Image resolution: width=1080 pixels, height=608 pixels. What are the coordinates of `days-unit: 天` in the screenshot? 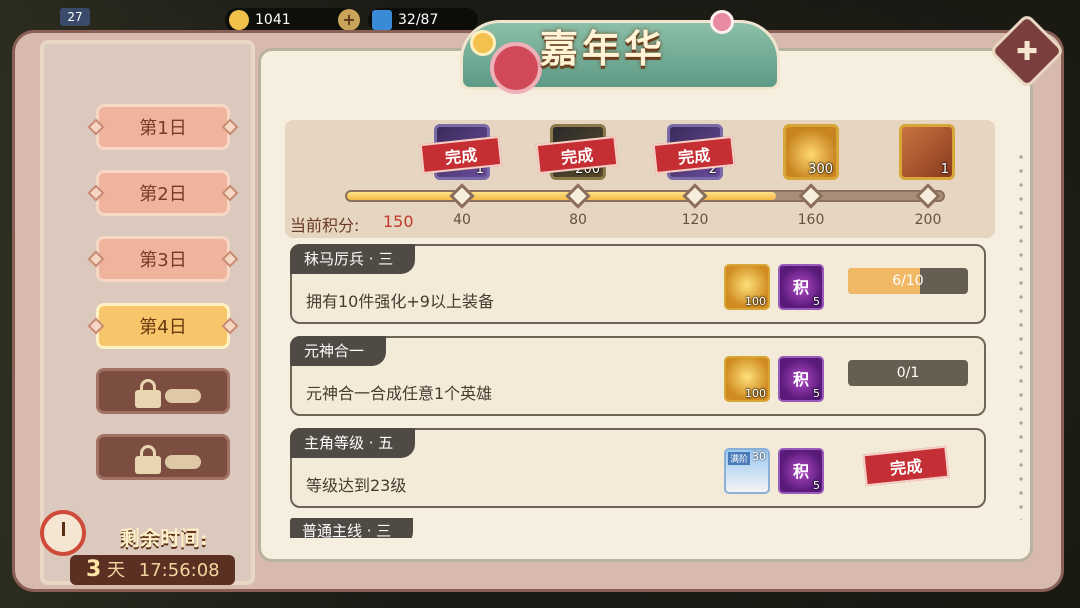 It's located at (116, 570).